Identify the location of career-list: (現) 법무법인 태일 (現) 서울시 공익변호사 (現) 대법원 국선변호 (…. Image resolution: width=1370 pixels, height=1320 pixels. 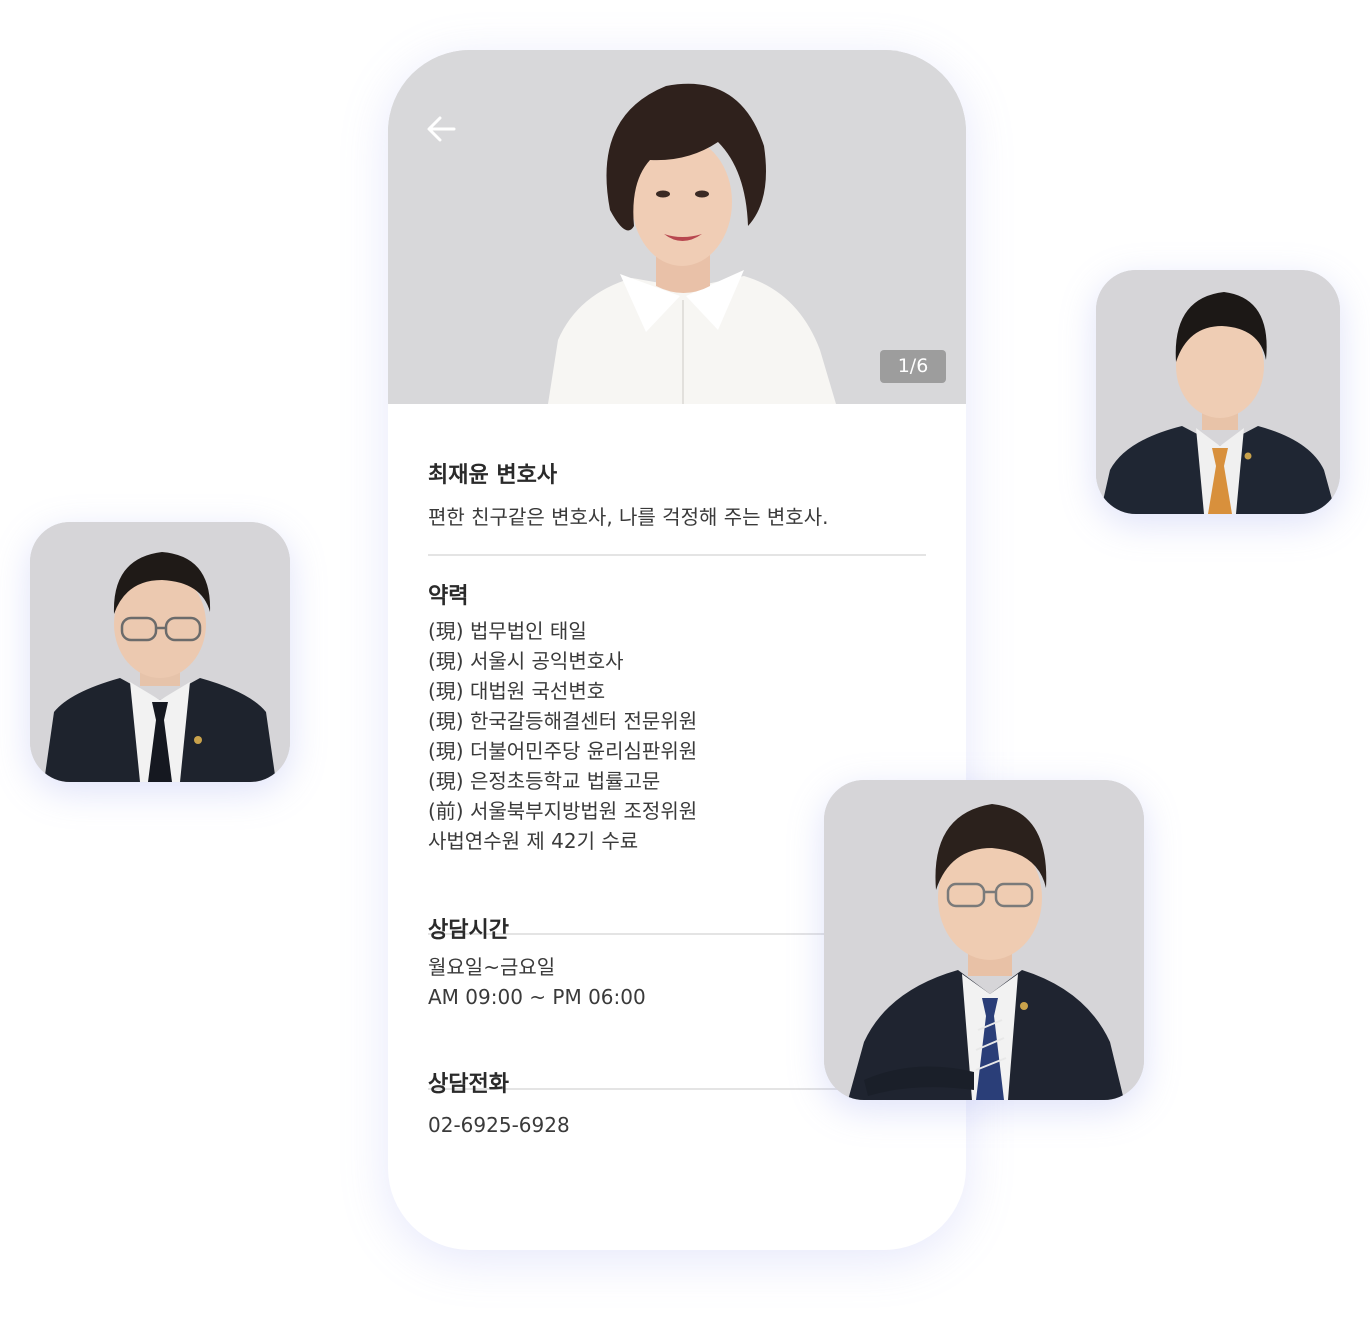
(562, 736).